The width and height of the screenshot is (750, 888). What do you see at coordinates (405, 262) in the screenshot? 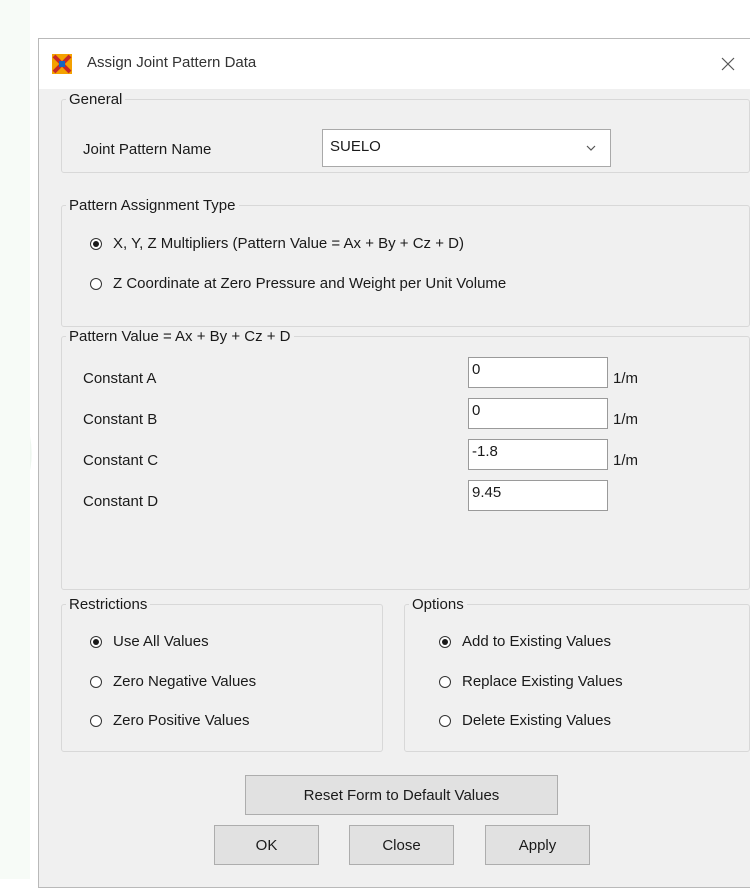
I see `assignment-type-group: Pattern Assignment Type` at bounding box center [405, 262].